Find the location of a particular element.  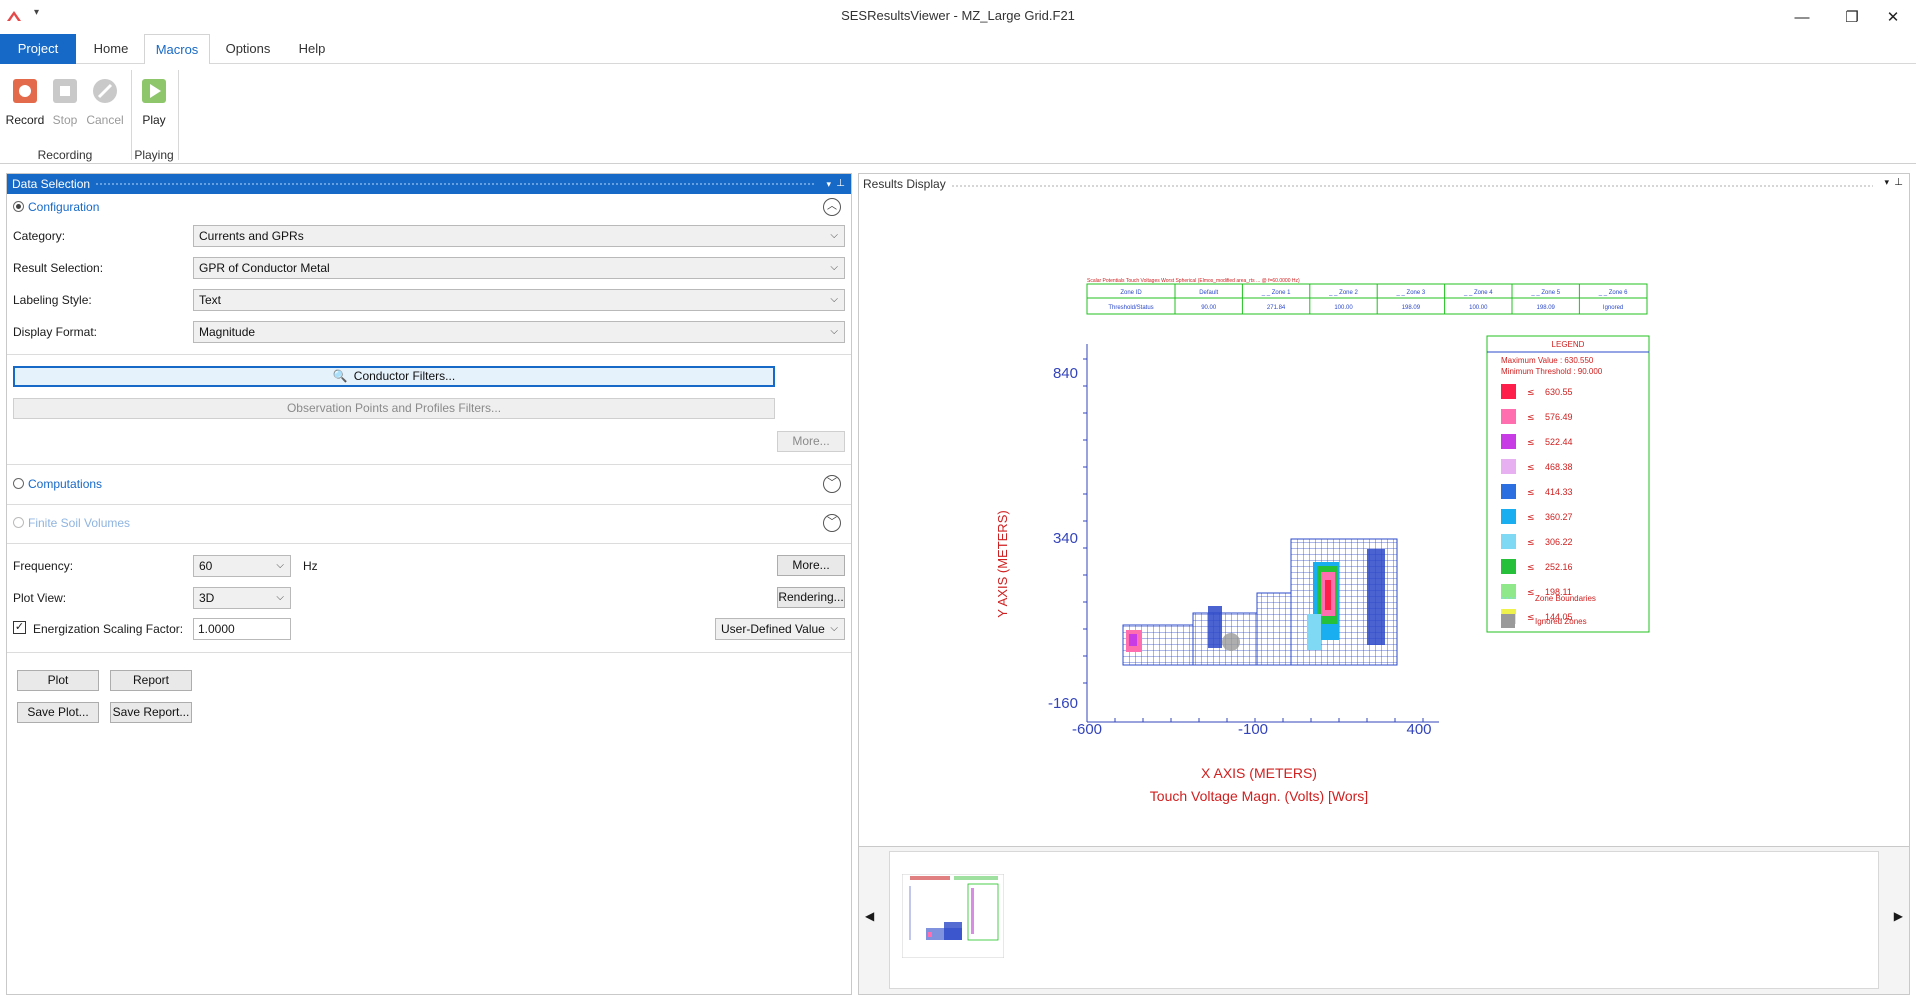

chevron-up-icon: ︿ is located at coordinates (832, 207).